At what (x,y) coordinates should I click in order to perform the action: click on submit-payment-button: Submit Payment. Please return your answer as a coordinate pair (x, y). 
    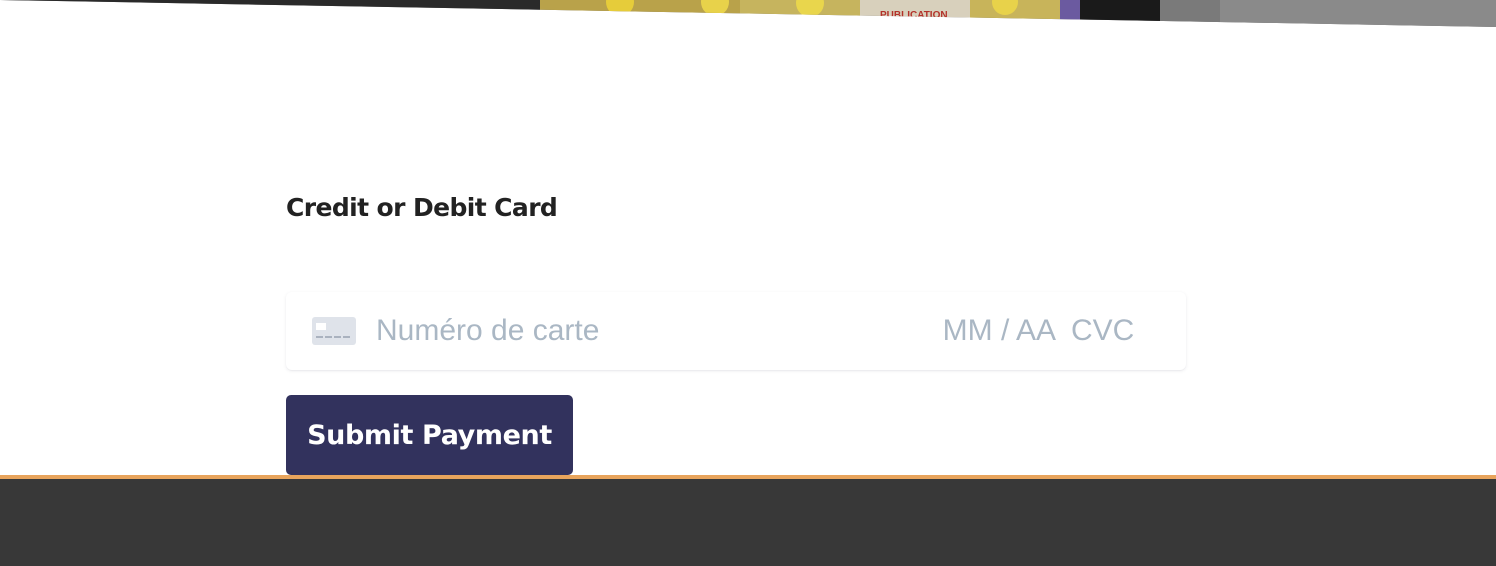
    Looking at the image, I should click on (429, 435).